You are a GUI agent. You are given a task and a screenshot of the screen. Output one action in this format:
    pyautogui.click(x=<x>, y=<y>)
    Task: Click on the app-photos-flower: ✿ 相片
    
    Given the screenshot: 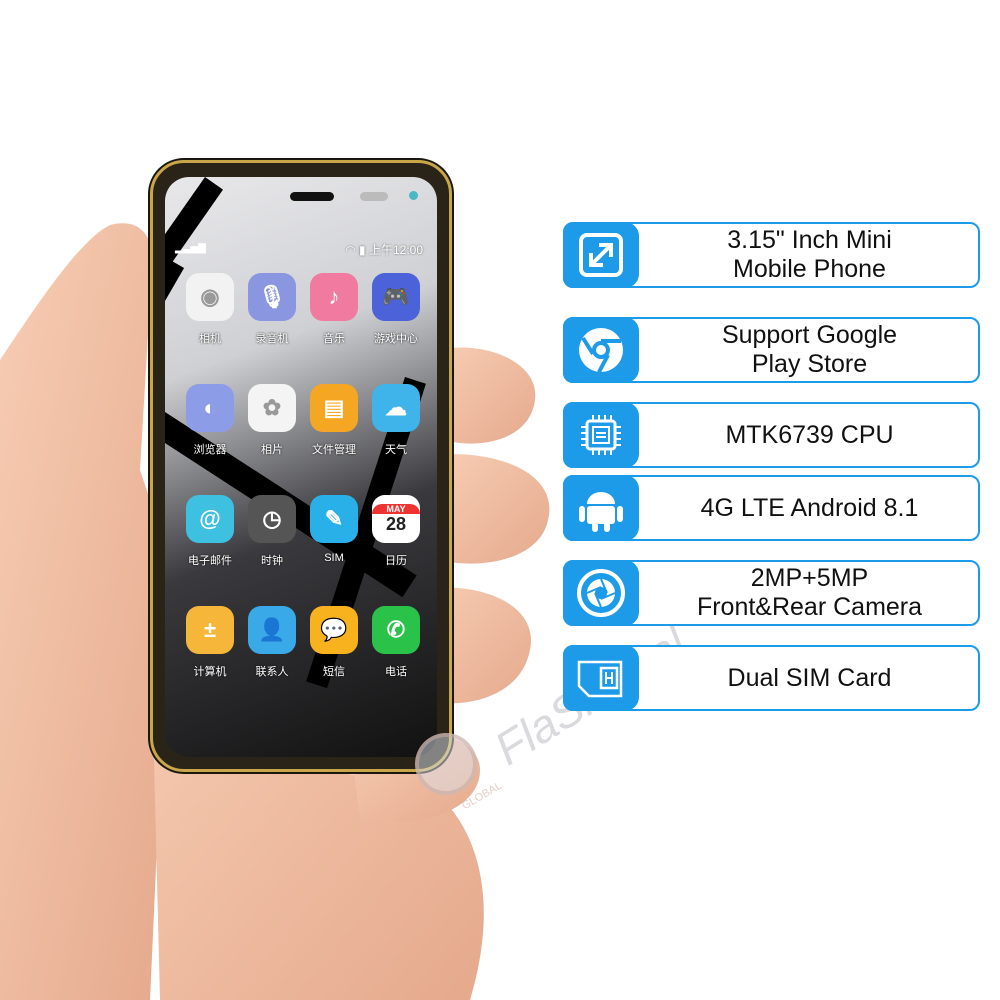 What is the action you would take?
    pyautogui.click(x=272, y=432)
    